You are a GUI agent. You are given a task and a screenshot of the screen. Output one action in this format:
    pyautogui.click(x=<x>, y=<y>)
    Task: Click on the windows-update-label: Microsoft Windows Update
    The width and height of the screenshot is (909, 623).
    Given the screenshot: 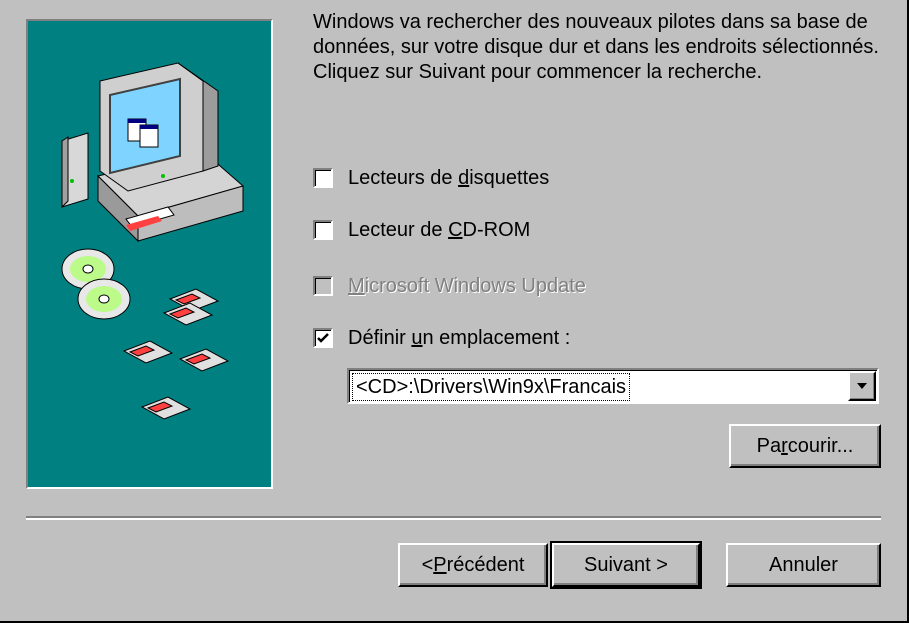 What is the action you would take?
    pyautogui.click(x=467, y=285)
    